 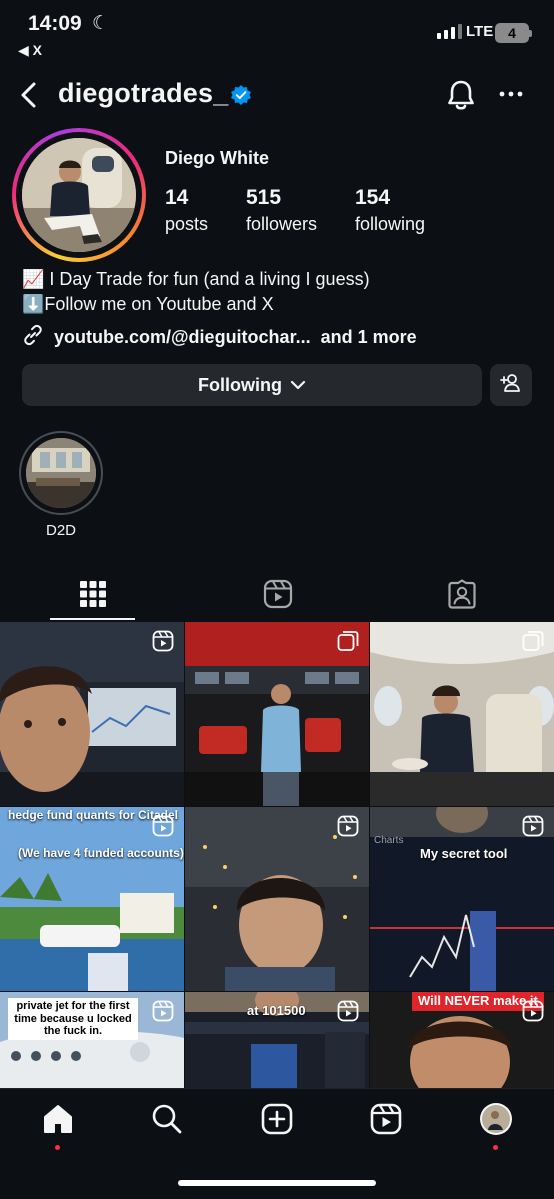 I want to click on nav-home, so click(x=58, y=1121).